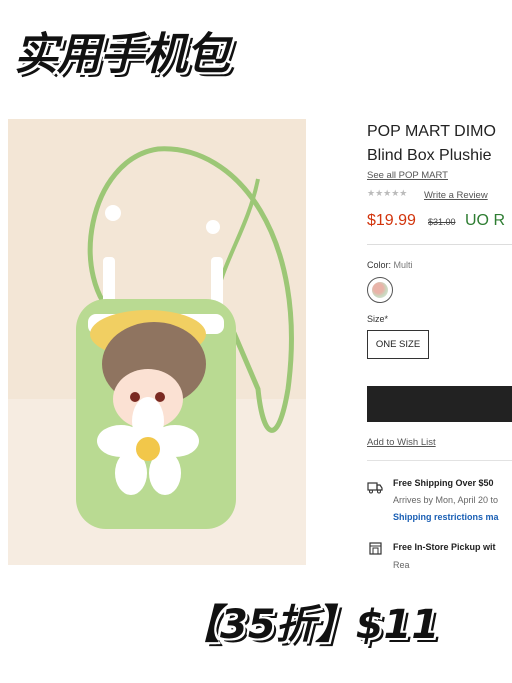  Describe the element at coordinates (403, 265) in the screenshot. I see `color-value: Multi` at that location.